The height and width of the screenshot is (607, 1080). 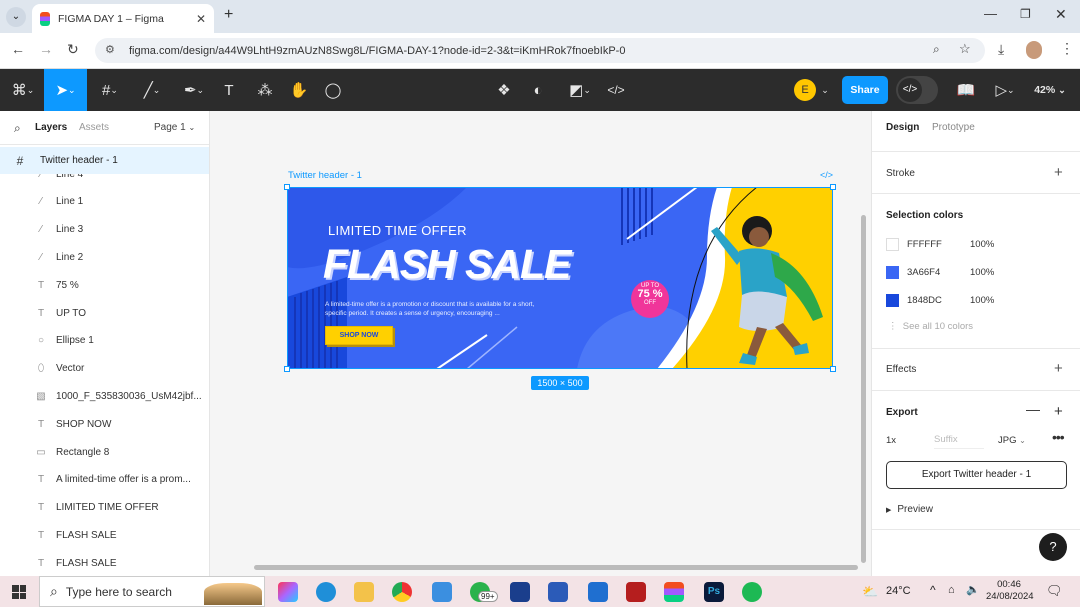 I want to click on network-icon: ⌂, so click(x=951, y=590).